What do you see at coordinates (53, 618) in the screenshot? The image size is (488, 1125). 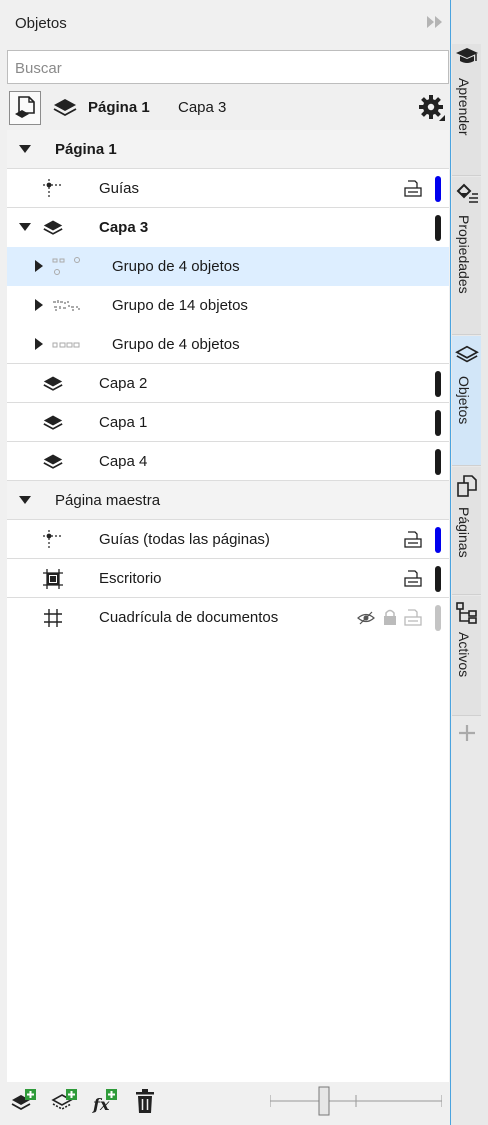 I see `grid-icon` at bounding box center [53, 618].